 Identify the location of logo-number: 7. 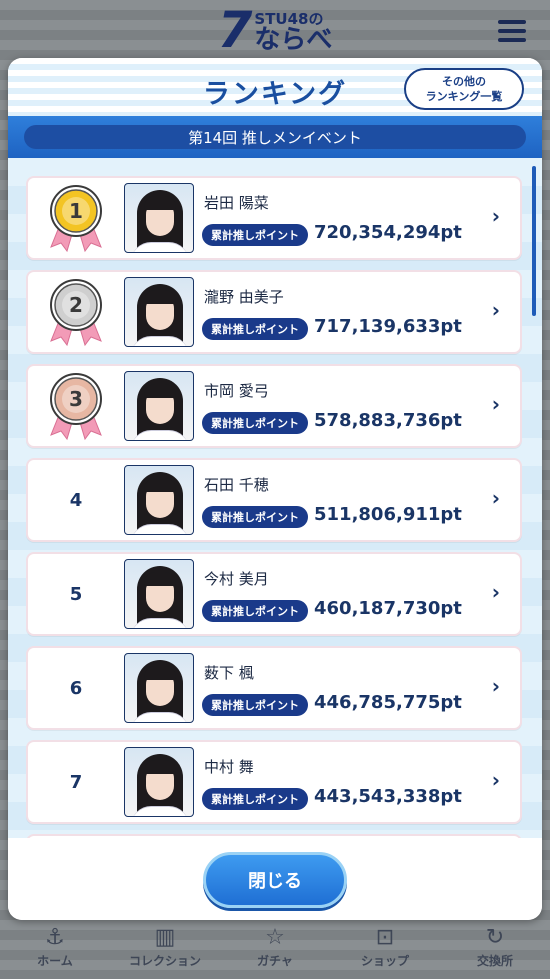
(235, 30).